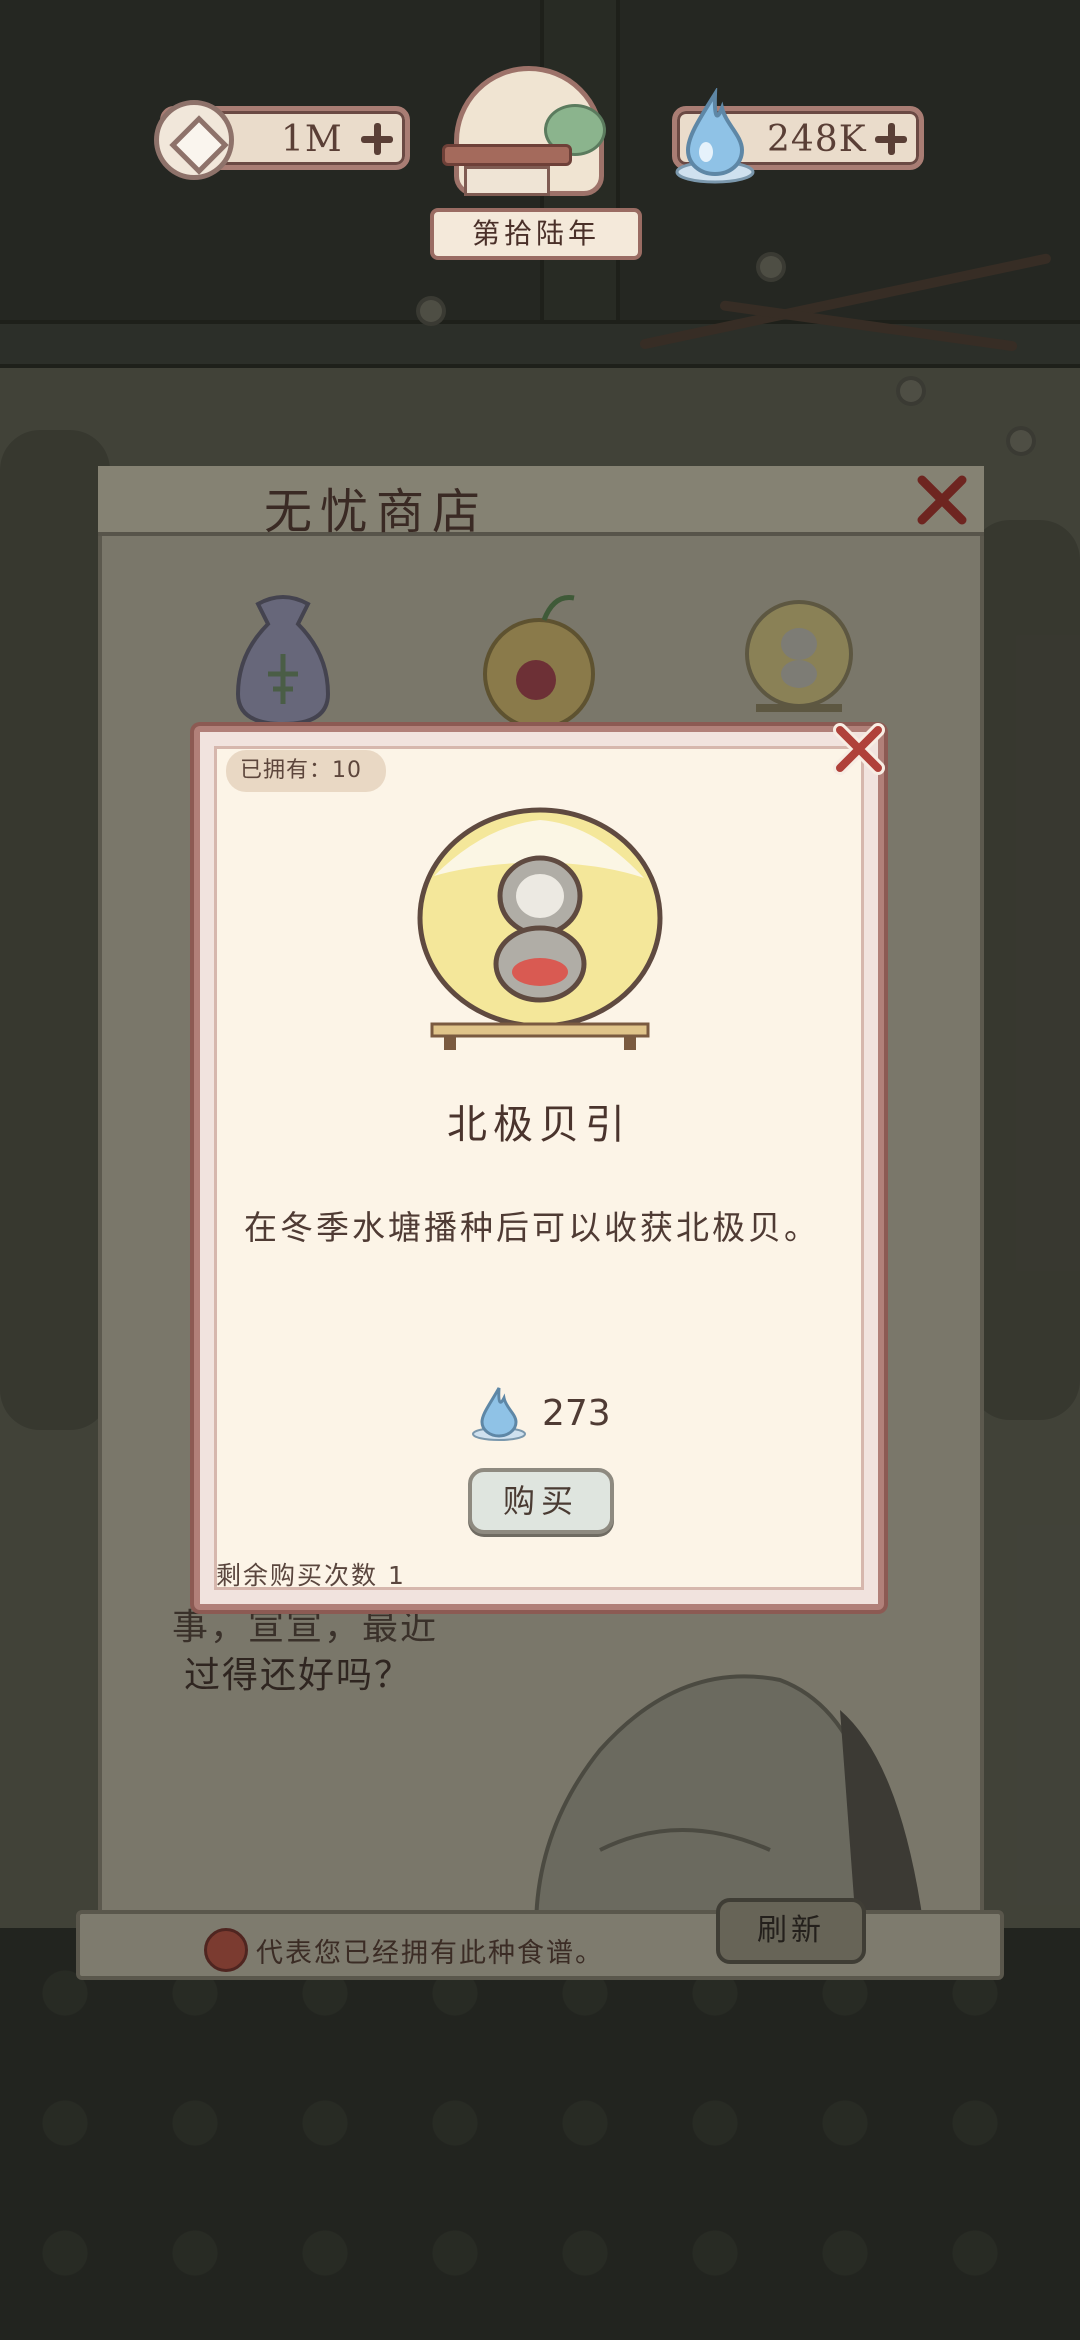 The width and height of the screenshot is (1080, 2340). Describe the element at coordinates (226, 1950) in the screenshot. I see `recipe-owned-seal-icon` at that location.